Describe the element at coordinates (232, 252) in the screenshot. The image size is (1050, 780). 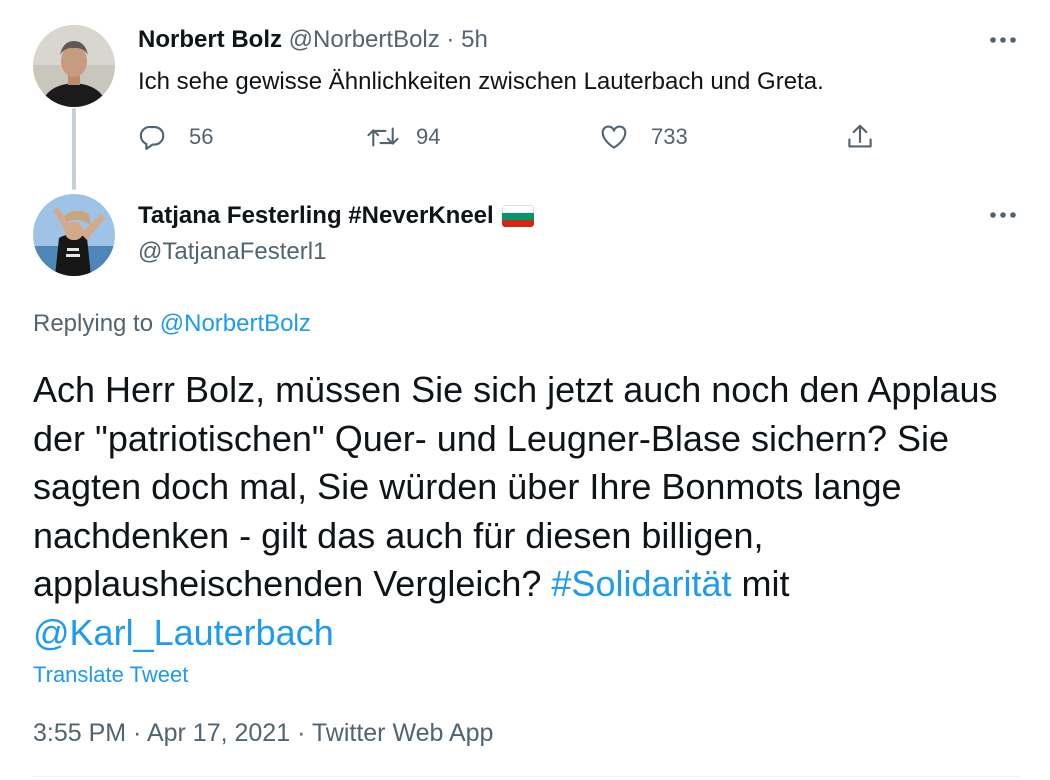
I see `tweet2-handle: @TatjanaFesterl1` at that location.